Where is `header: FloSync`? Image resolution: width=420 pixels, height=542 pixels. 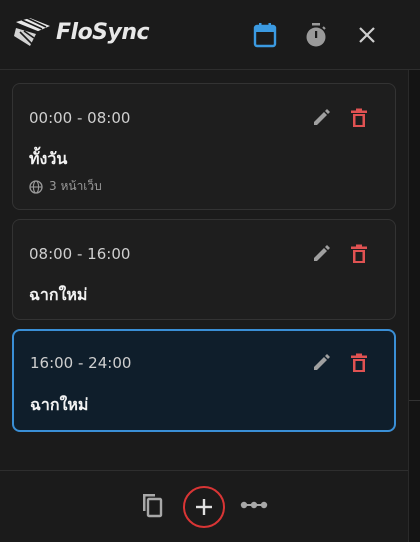 header: FloSync is located at coordinates (210, 35).